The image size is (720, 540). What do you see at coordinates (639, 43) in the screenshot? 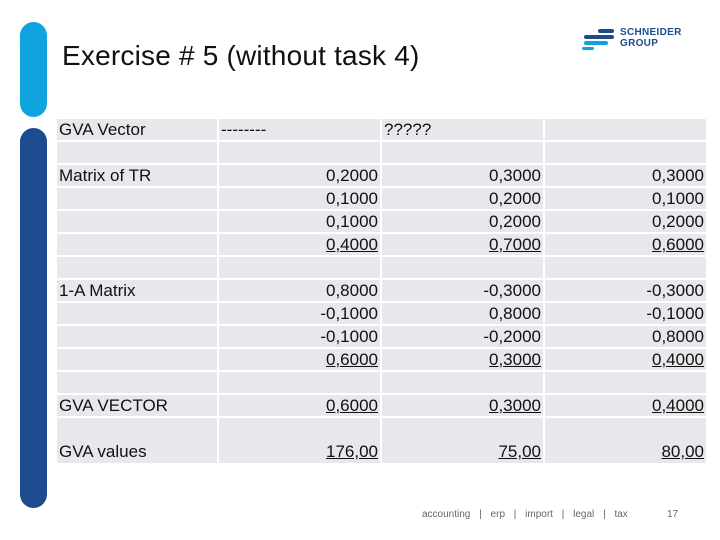
I see `logo-line-2: GROUP` at bounding box center [639, 43].